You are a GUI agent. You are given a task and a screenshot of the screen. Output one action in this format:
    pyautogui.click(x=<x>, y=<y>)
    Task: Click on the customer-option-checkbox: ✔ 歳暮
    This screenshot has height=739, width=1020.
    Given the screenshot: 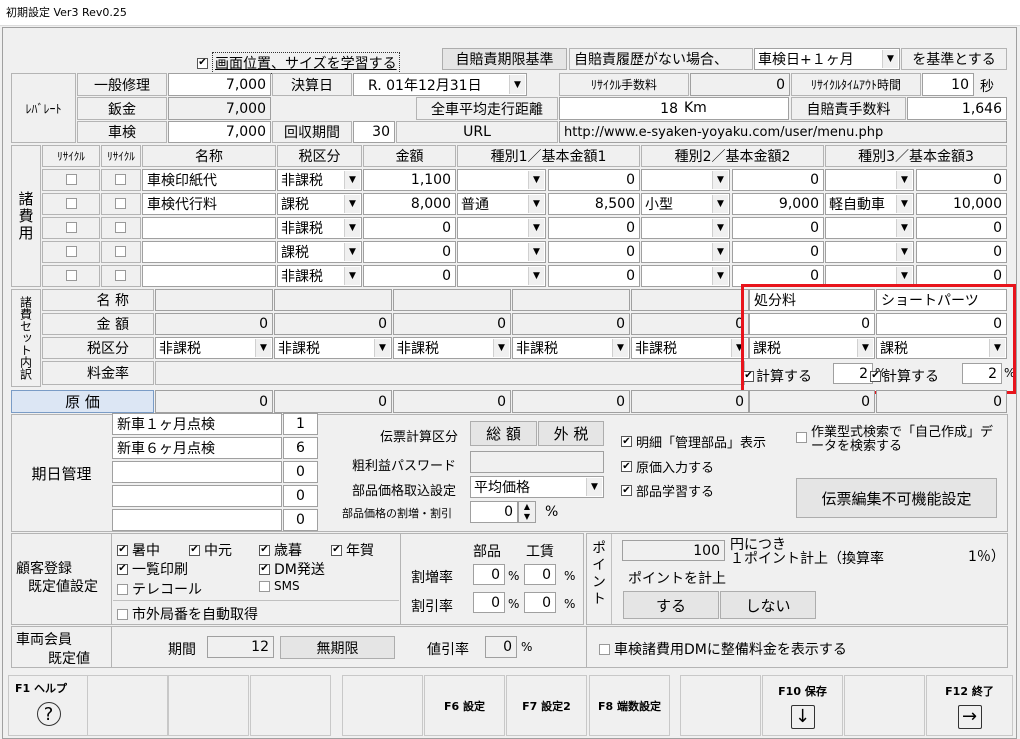 What is the action you would take?
    pyautogui.click(x=280, y=550)
    